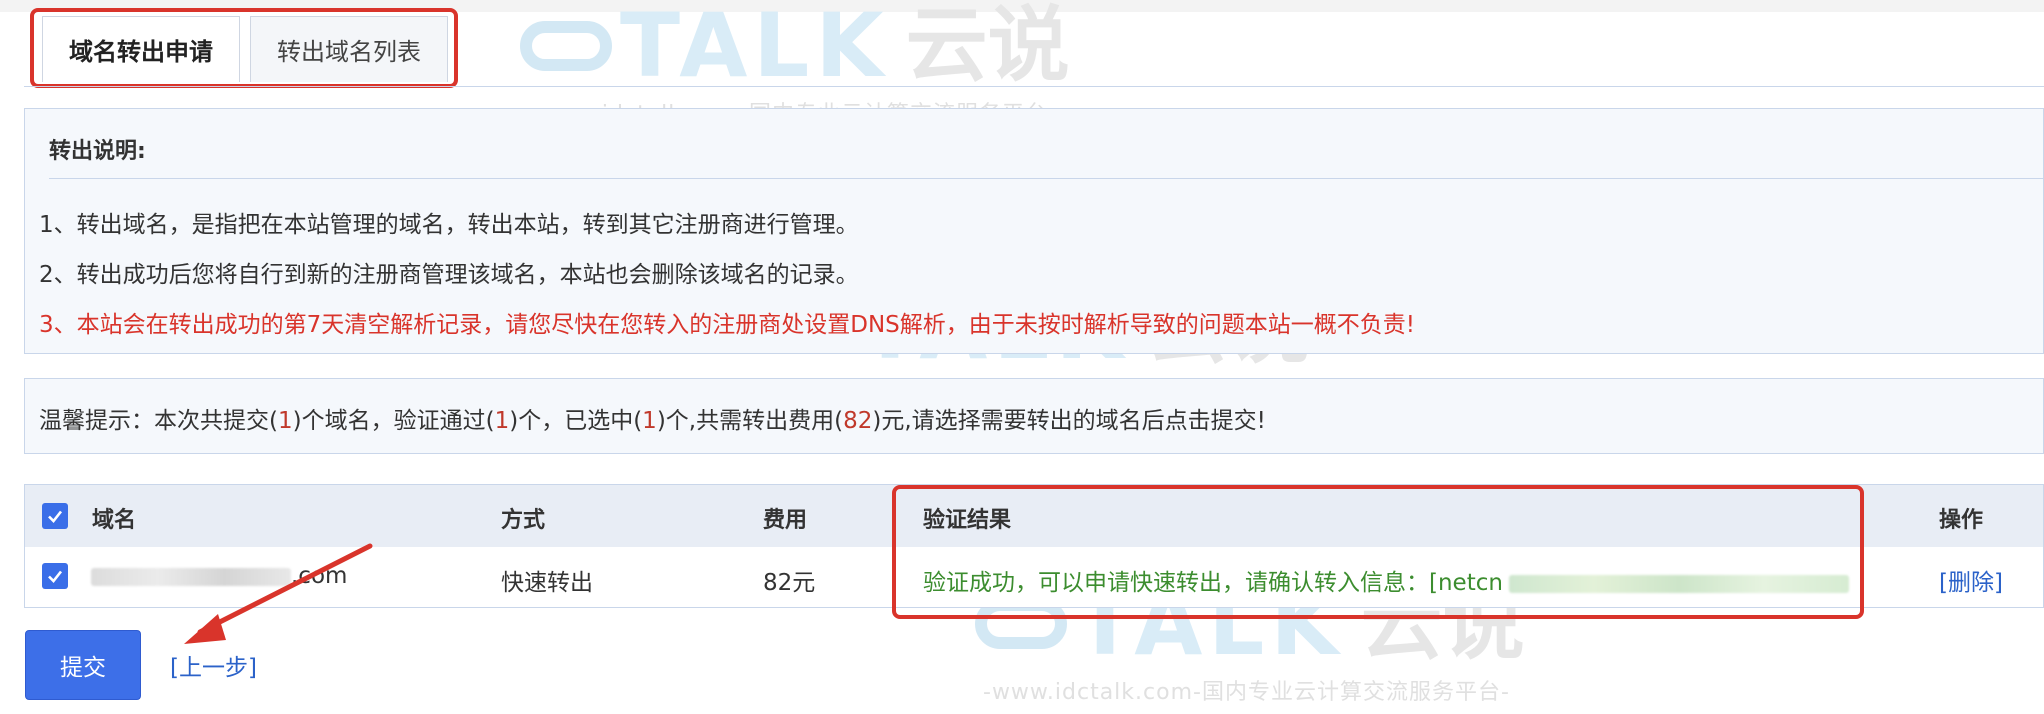 Image resolution: width=2044 pixels, height=714 pixels. What do you see at coordinates (213, 665) in the screenshot?
I see `previous-step-link: [上一步]` at bounding box center [213, 665].